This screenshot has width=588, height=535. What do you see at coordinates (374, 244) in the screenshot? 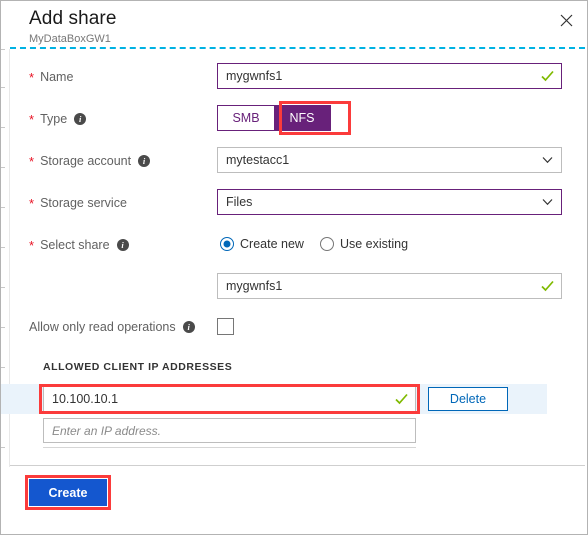
I see `radio-use-existing-label: Use existing` at bounding box center [374, 244].